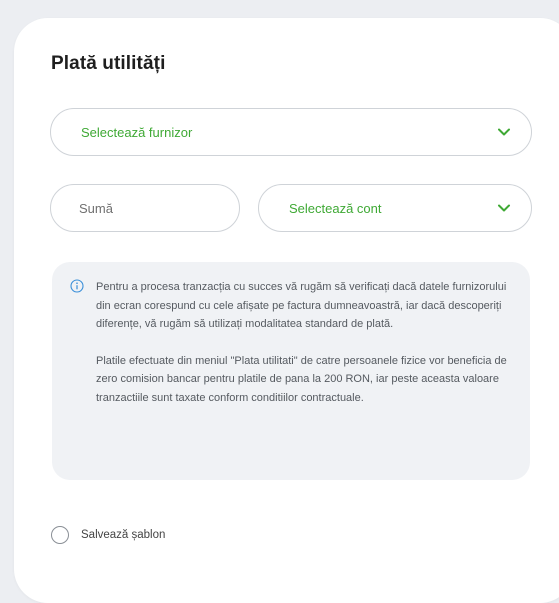 This screenshot has width=559, height=603. What do you see at coordinates (123, 535) in the screenshot?
I see `save-template-label: Salvează șablon` at bounding box center [123, 535].